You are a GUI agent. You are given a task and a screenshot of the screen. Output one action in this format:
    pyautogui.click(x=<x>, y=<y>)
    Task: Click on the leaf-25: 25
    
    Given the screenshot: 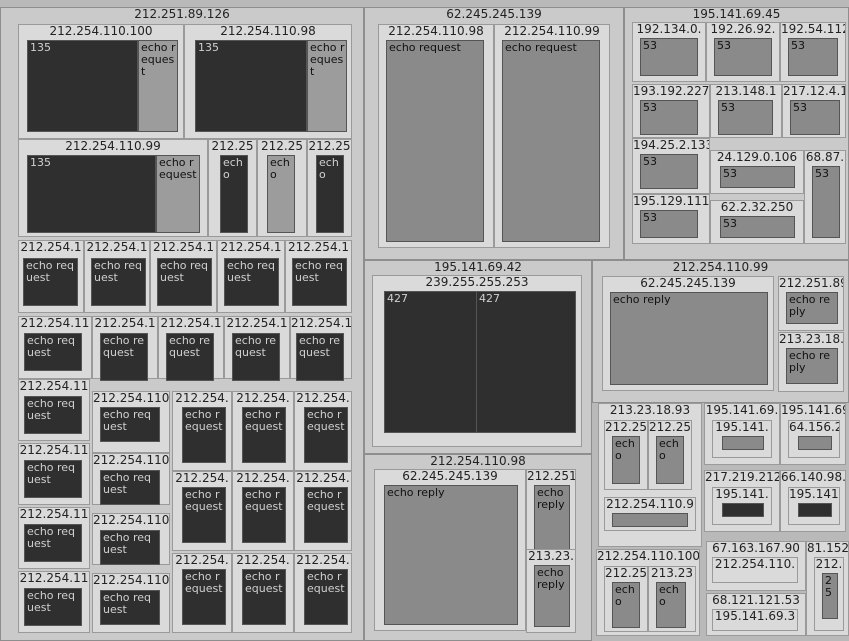 What is the action you would take?
    pyautogui.click(x=830, y=596)
    